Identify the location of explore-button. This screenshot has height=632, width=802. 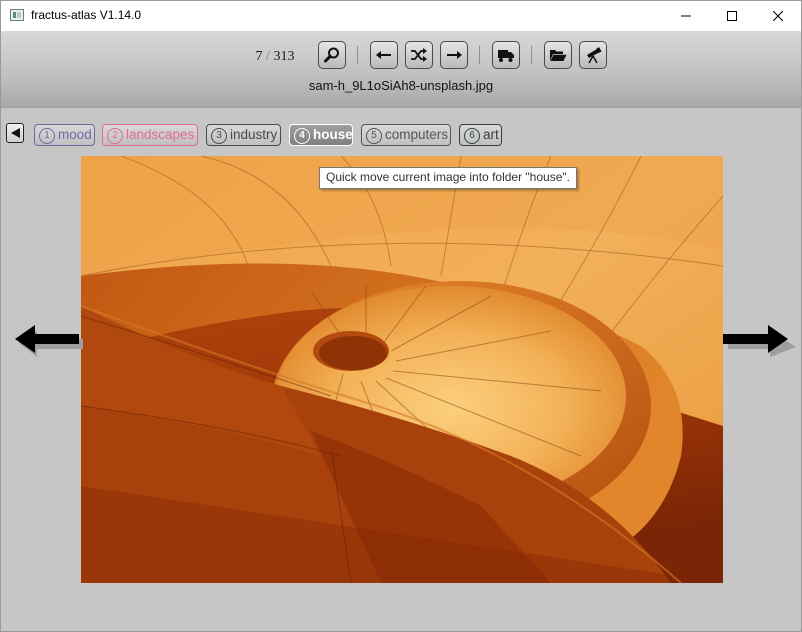
(593, 55).